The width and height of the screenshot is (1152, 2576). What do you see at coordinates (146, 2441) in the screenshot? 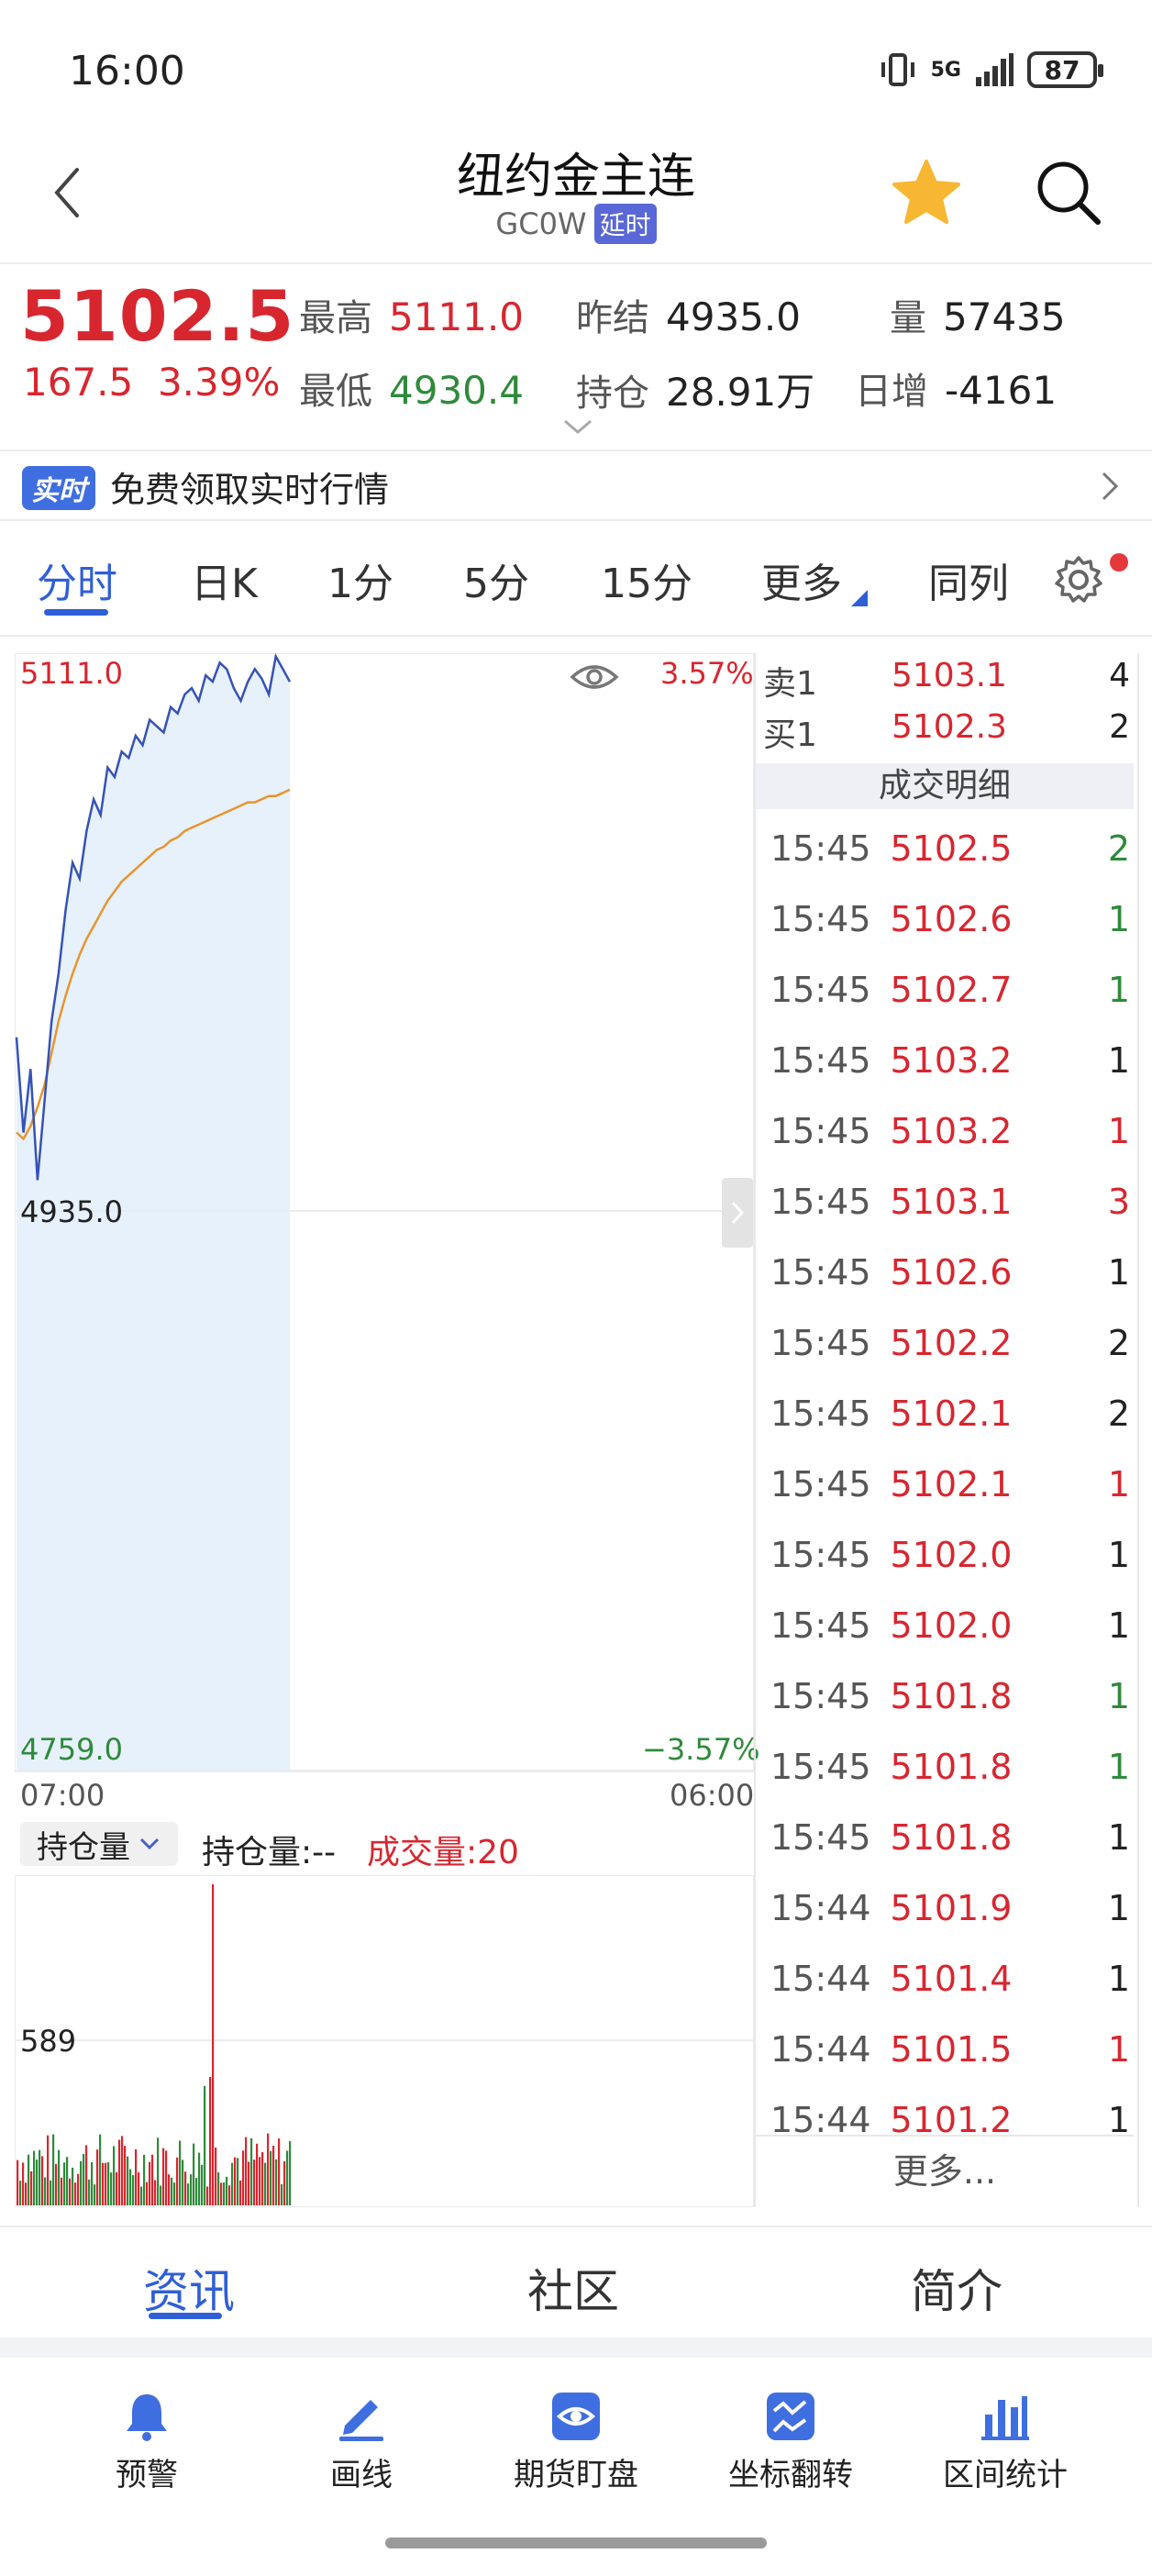
I see `alert-tool: 预警` at bounding box center [146, 2441].